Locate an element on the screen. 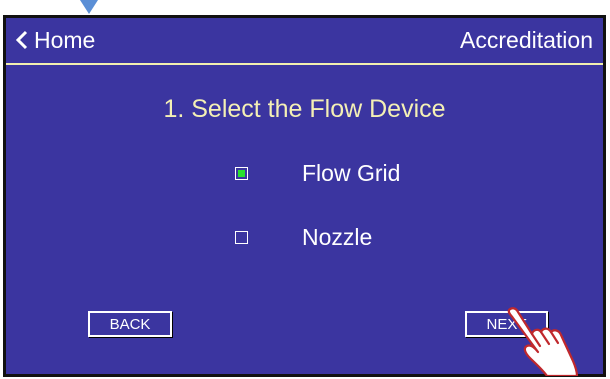 The height and width of the screenshot is (379, 610). option-label: Nozzle is located at coordinates (337, 237).